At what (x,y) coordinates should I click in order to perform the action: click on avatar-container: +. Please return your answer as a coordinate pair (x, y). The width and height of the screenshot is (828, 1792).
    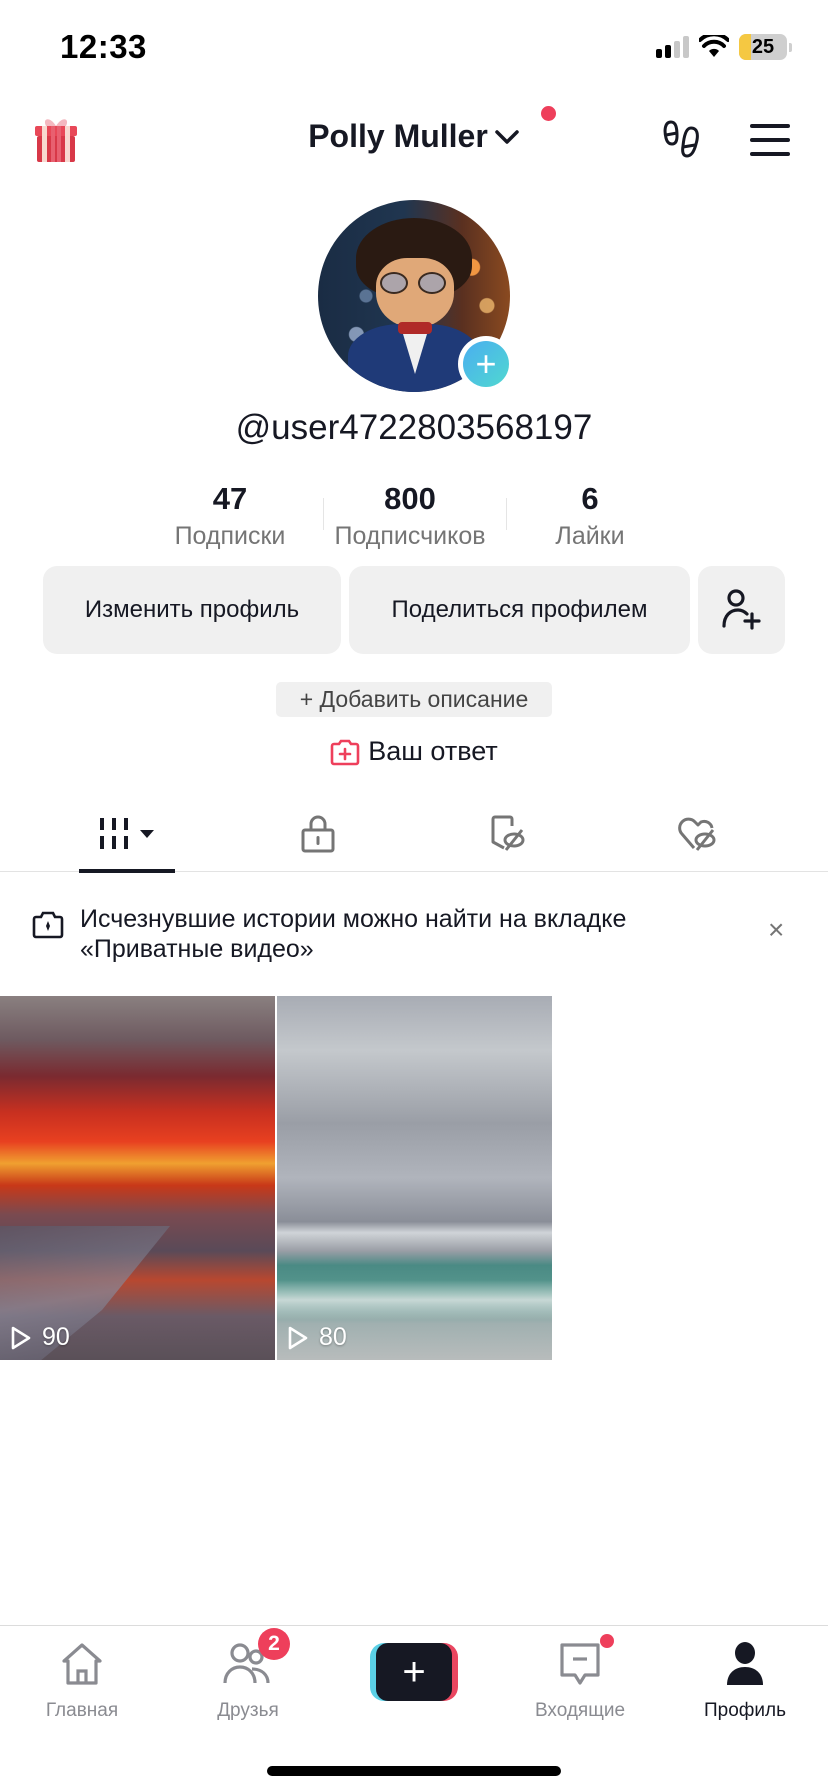
    Looking at the image, I should click on (416, 296).